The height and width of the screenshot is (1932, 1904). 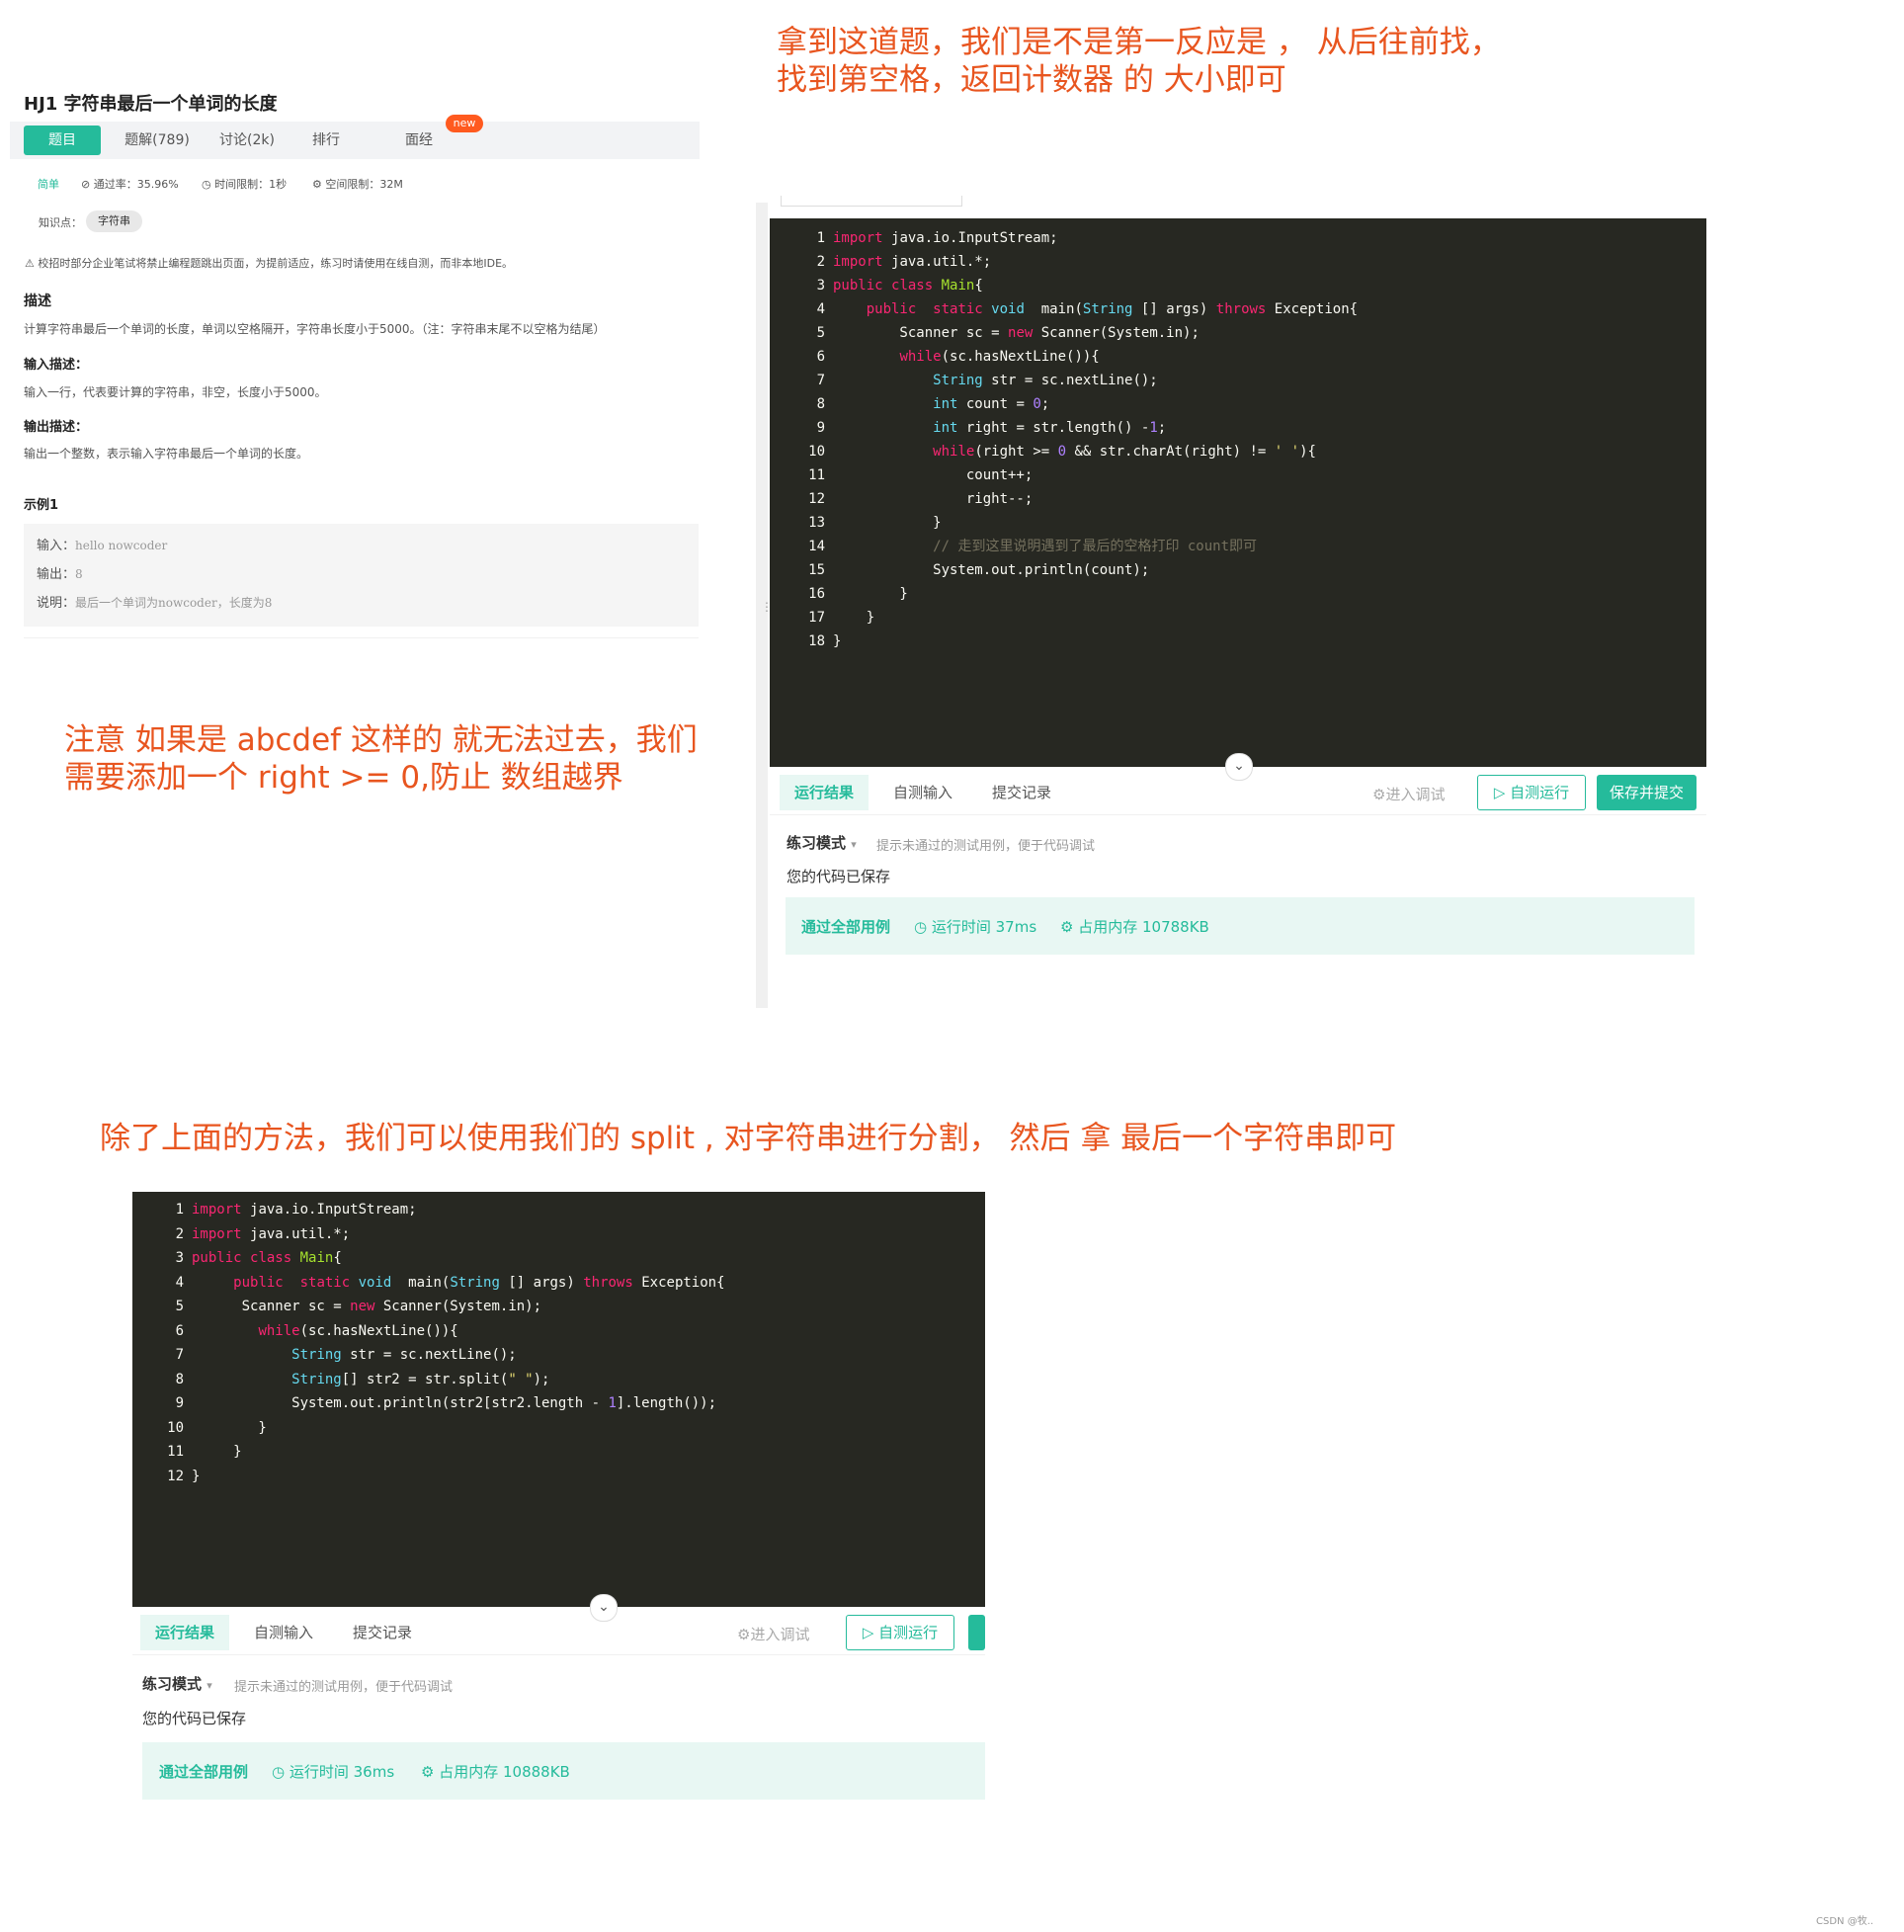 What do you see at coordinates (816, 843) in the screenshot?
I see `practice-mode-label: 练习模式` at bounding box center [816, 843].